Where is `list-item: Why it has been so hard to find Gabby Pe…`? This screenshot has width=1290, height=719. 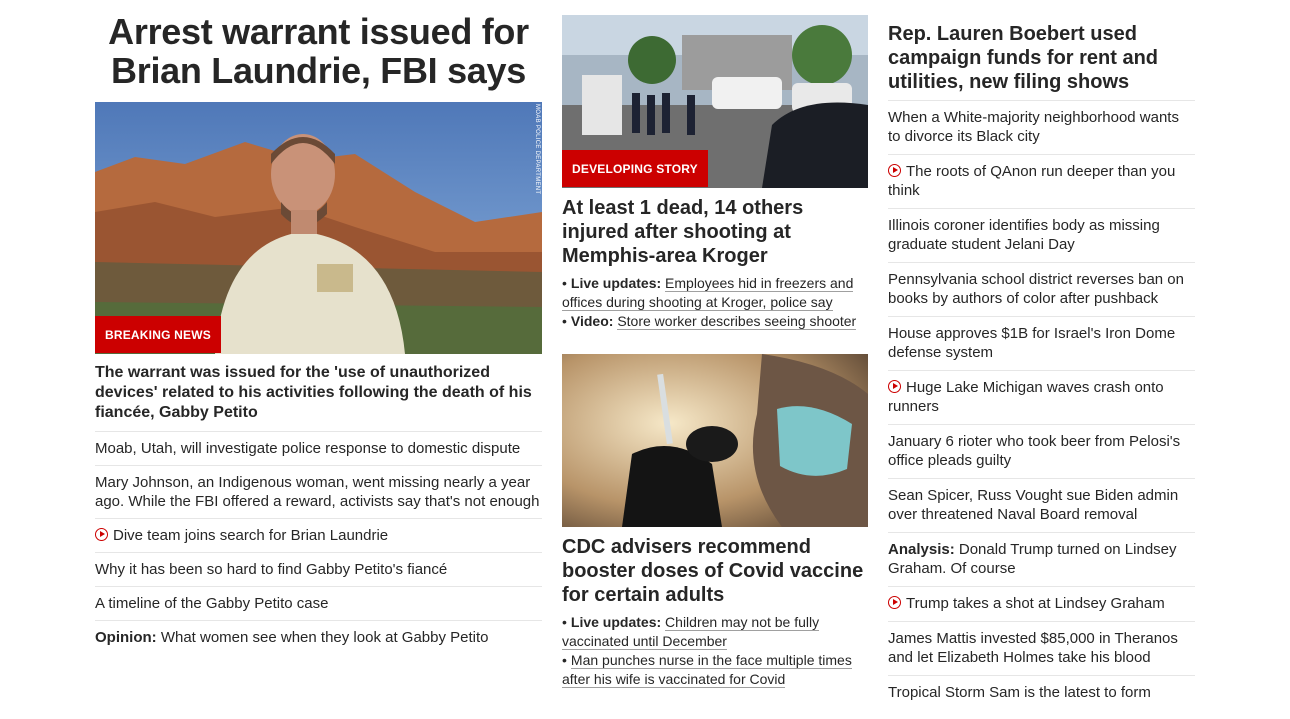
list-item: Why it has been so hard to find Gabby Pe… is located at coordinates (318, 569).